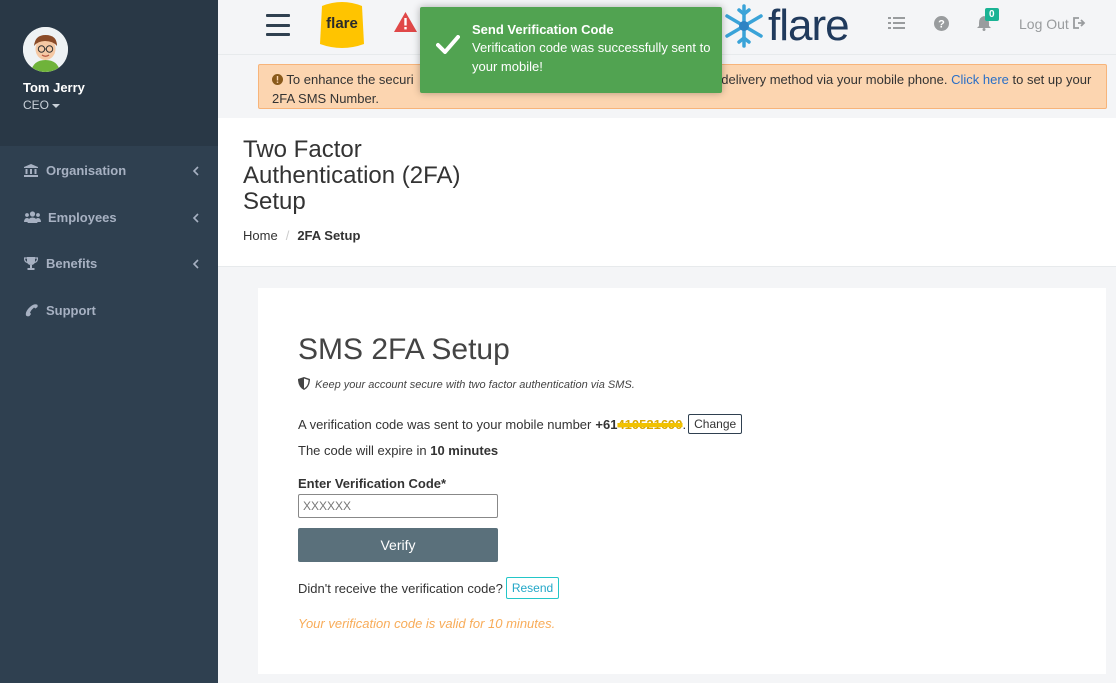  What do you see at coordinates (992, 14) in the screenshot?
I see `notification-badge: 0` at bounding box center [992, 14].